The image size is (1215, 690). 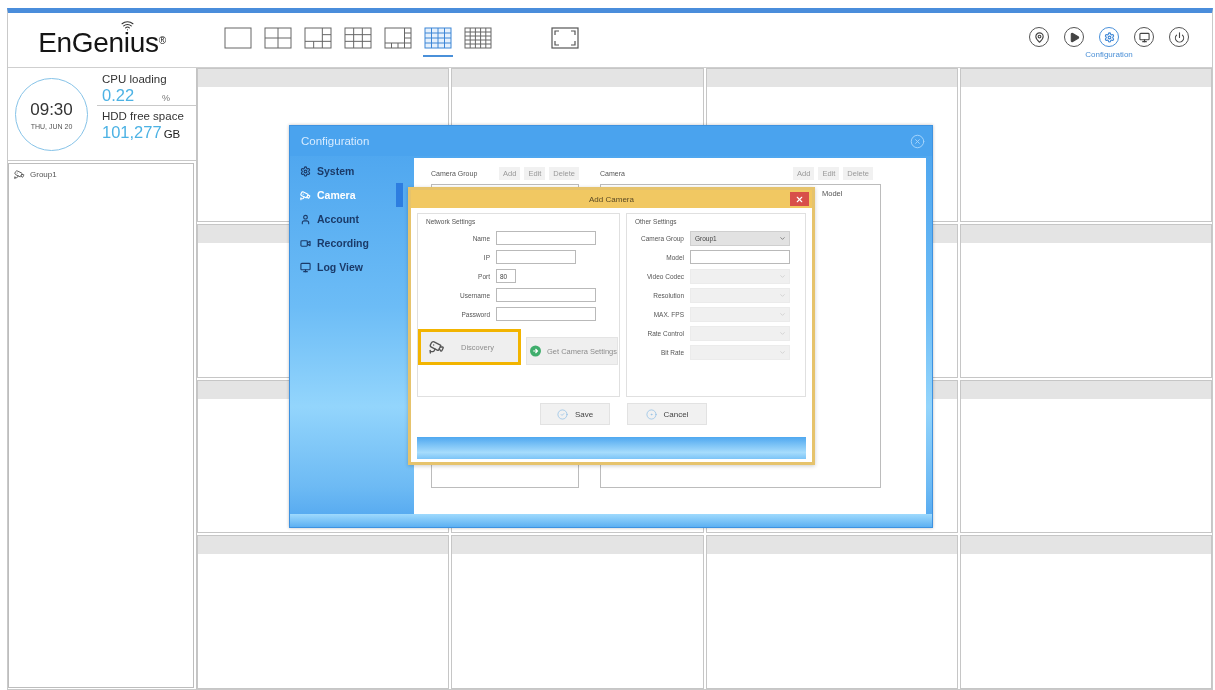 I want to click on brand-logo: EnGenius$^{®}$, so click(x=102, y=43).